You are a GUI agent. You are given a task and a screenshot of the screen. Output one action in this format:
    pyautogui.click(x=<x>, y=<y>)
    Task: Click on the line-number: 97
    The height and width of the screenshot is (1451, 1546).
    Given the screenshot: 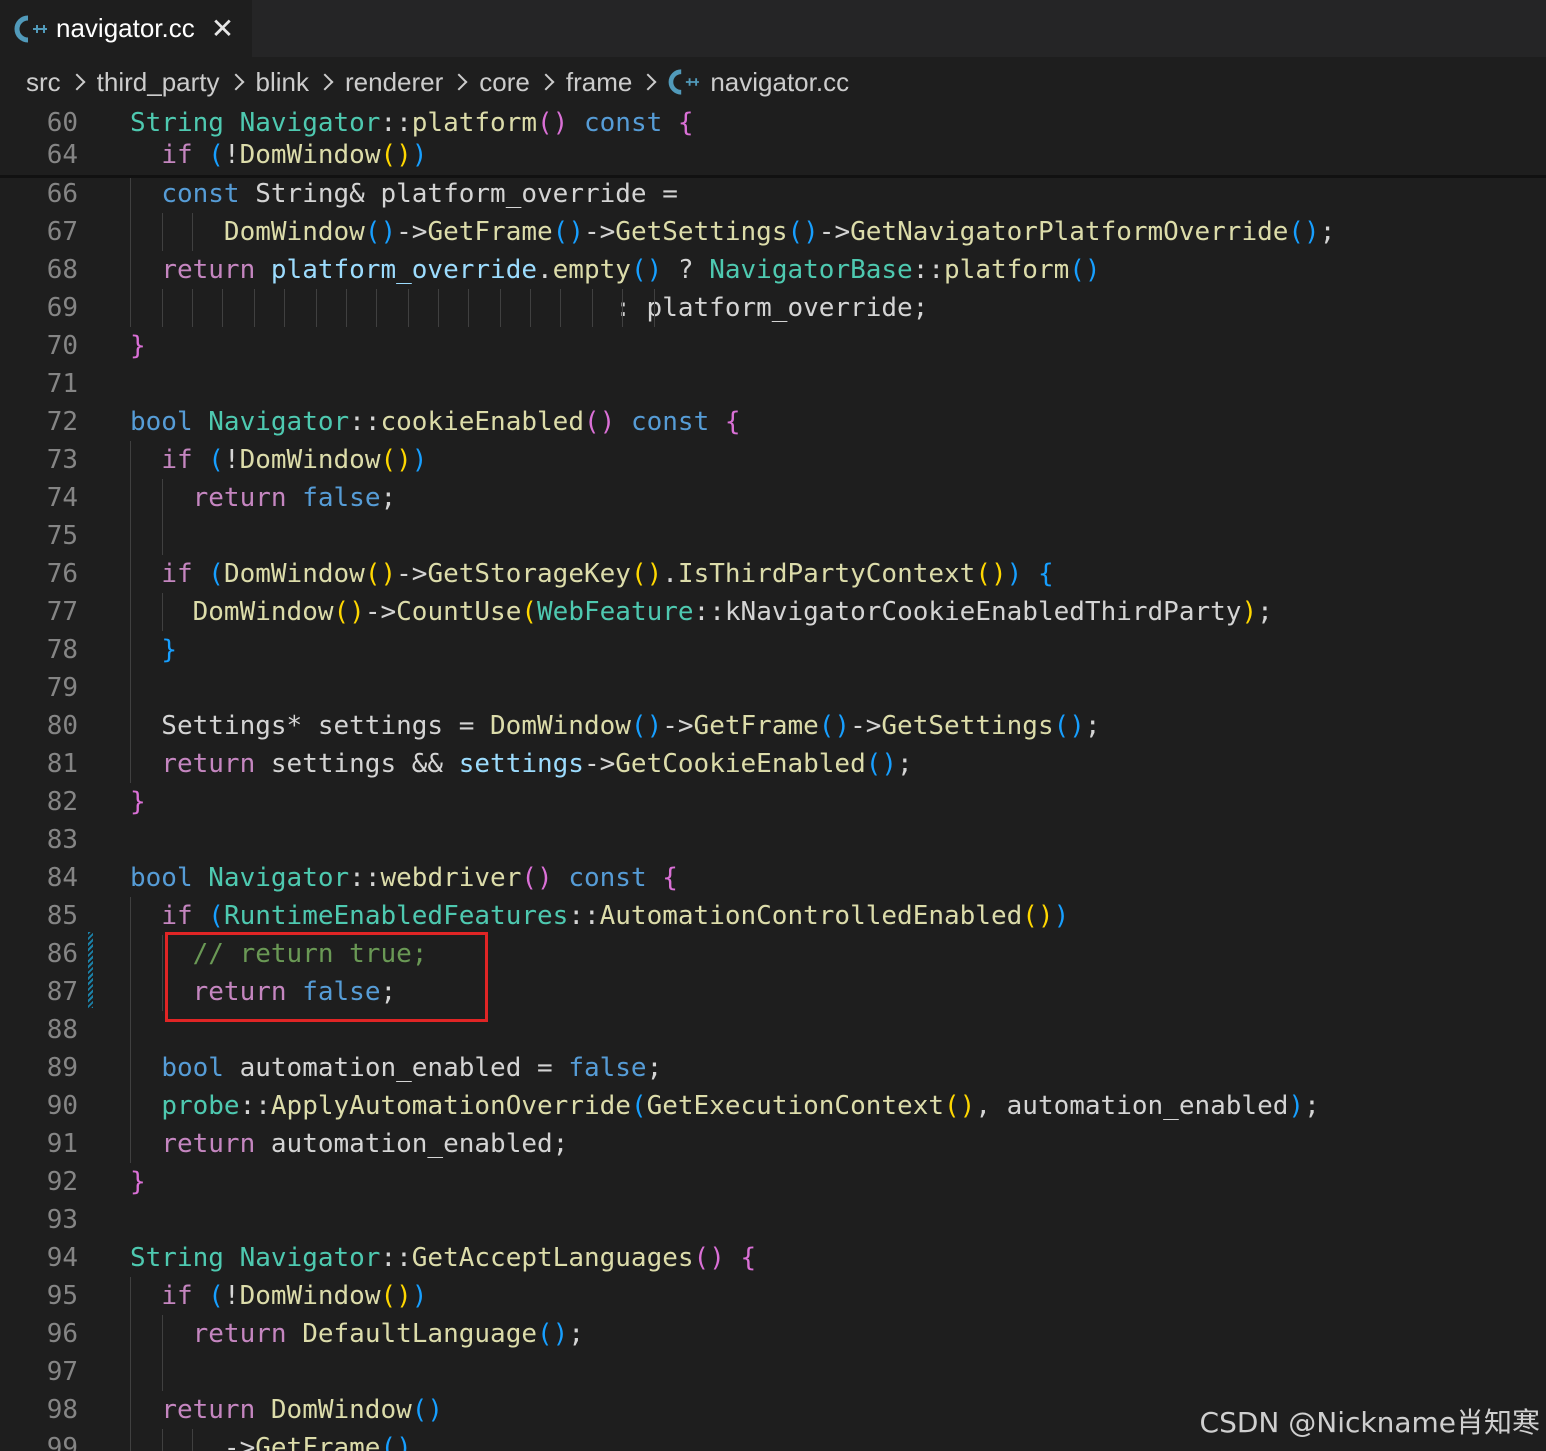 What is the action you would take?
    pyautogui.click(x=62, y=1372)
    